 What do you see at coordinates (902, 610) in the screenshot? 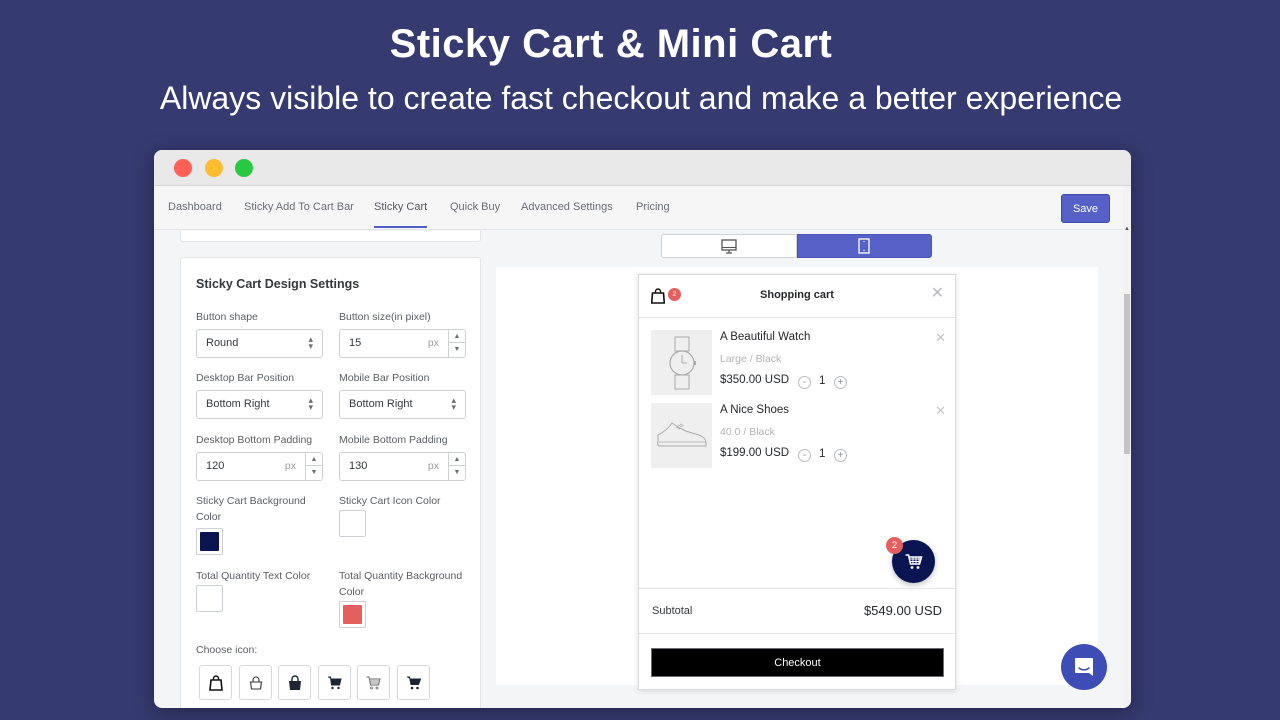
I see `subtotal-value: $549.00 USD` at bounding box center [902, 610].